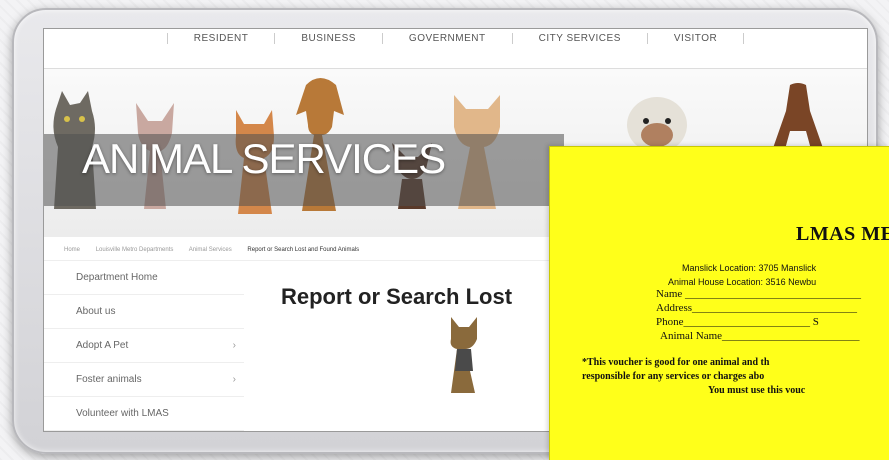  Describe the element at coordinates (303, 250) in the screenshot. I see `breadcrumb-current: Report or Search Lost and Found Animals` at that location.